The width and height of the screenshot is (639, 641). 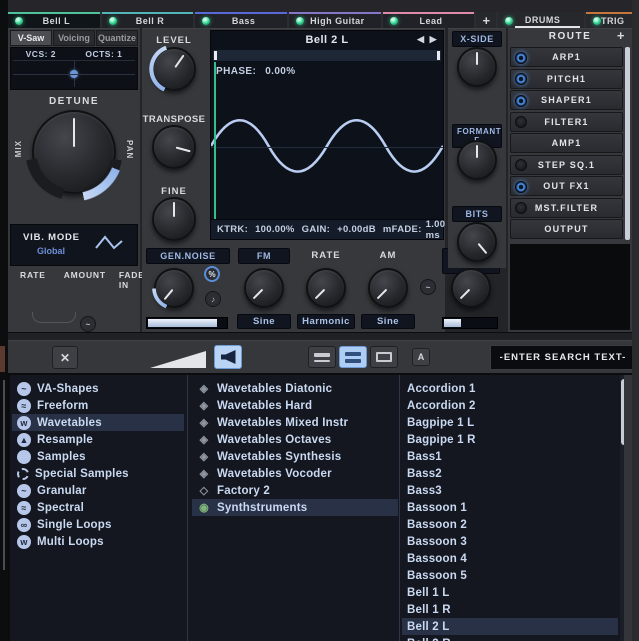 What do you see at coordinates (295, 388) in the screenshot?
I see `subcategory-item: ◈ Wavetables Diatonic` at bounding box center [295, 388].